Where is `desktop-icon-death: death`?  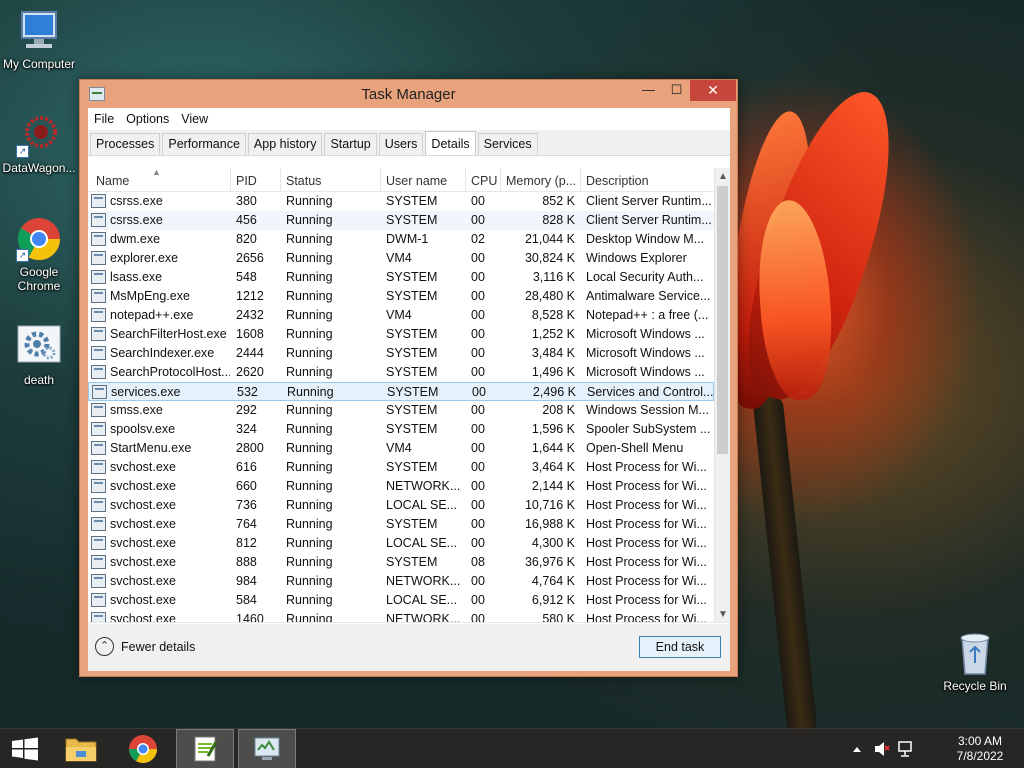
desktop-icon-death: death is located at coordinates (39, 355).